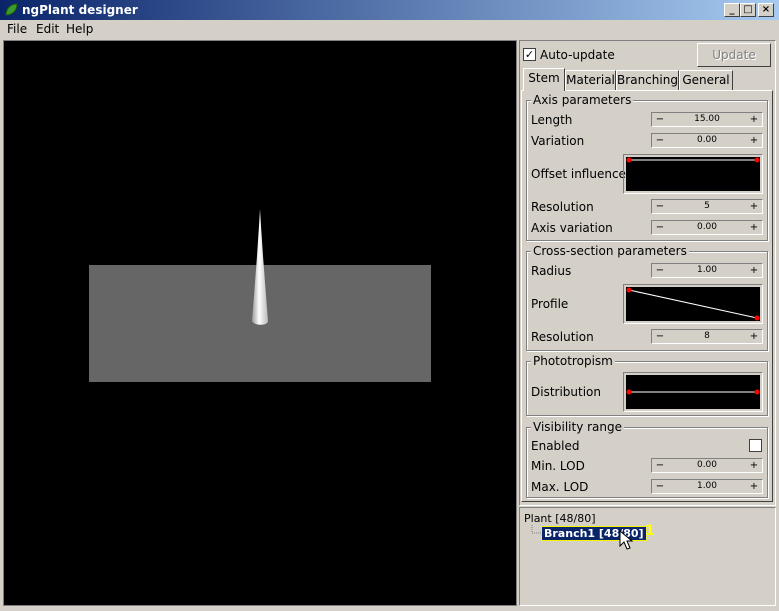  I want to click on menu-bar, so click(389, 29).